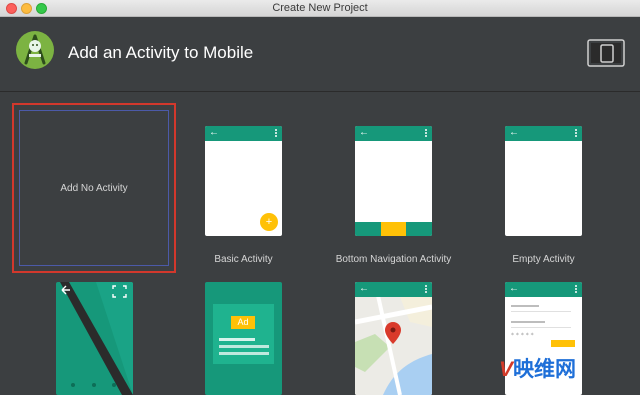 Image resolution: width=640 pixels, height=395 pixels. What do you see at coordinates (393, 229) in the screenshot?
I see `bottom-navigation-bar` at bounding box center [393, 229].